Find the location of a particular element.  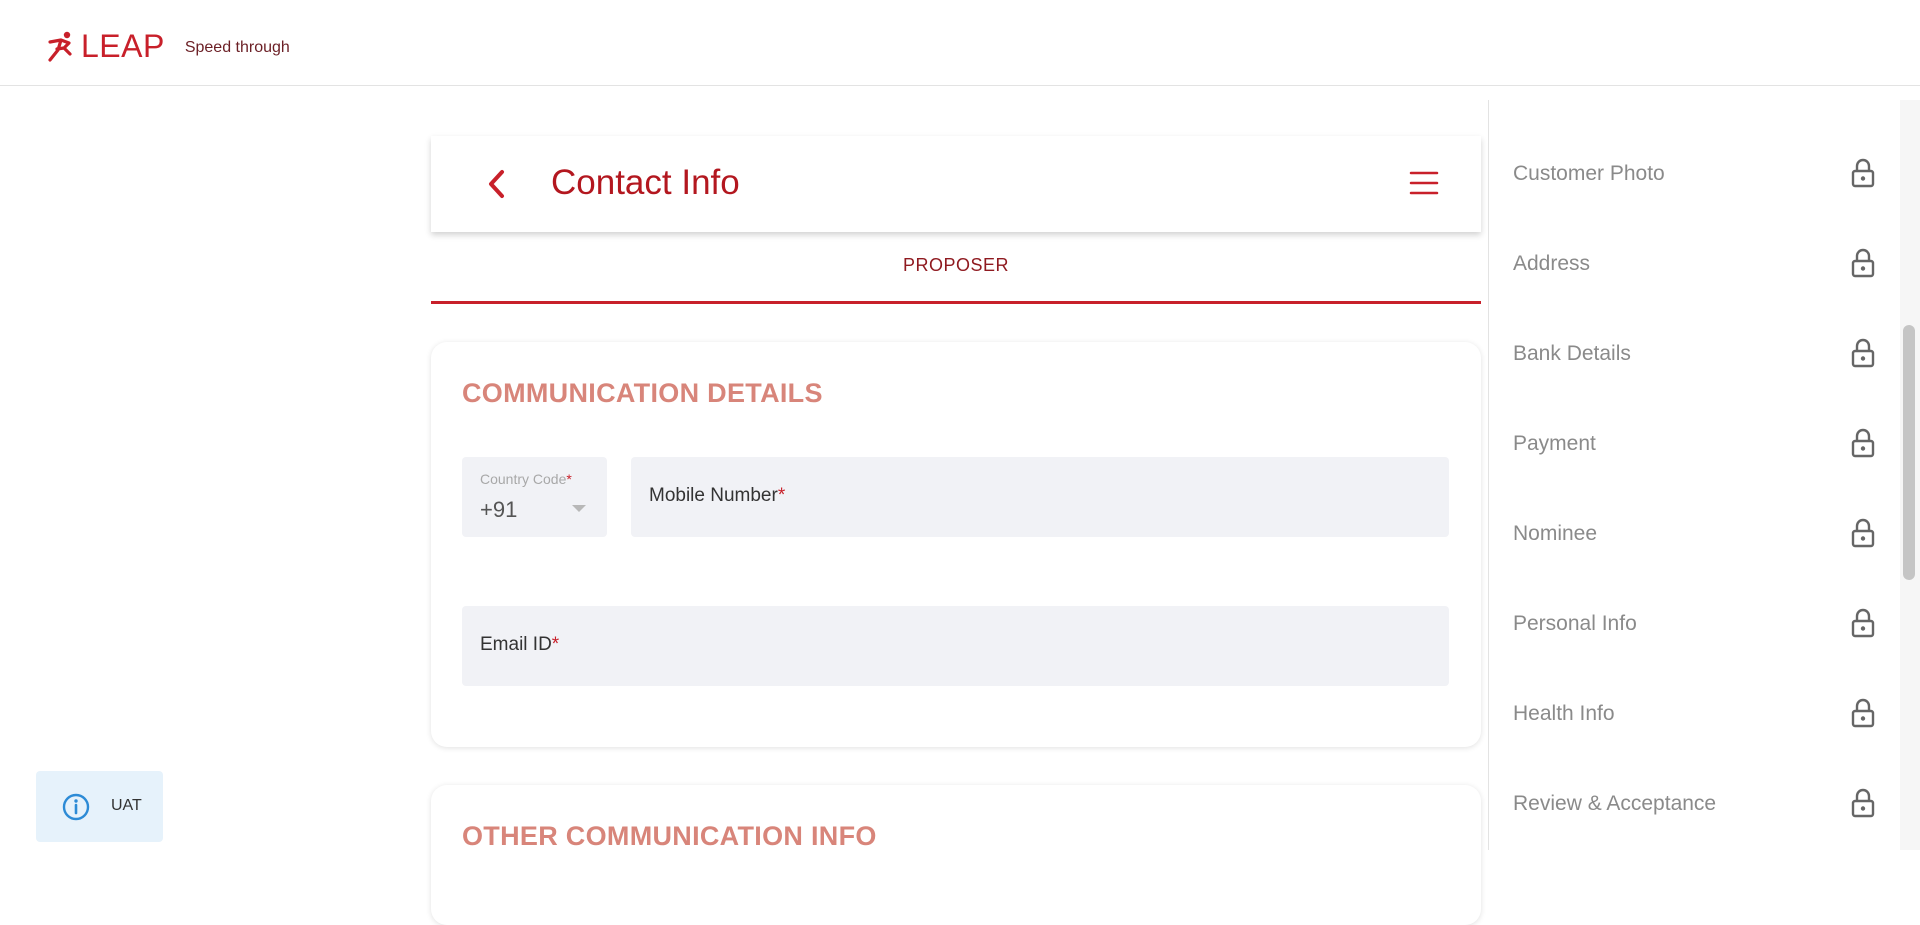

sidebar-item-label: Payment is located at coordinates (1554, 443).